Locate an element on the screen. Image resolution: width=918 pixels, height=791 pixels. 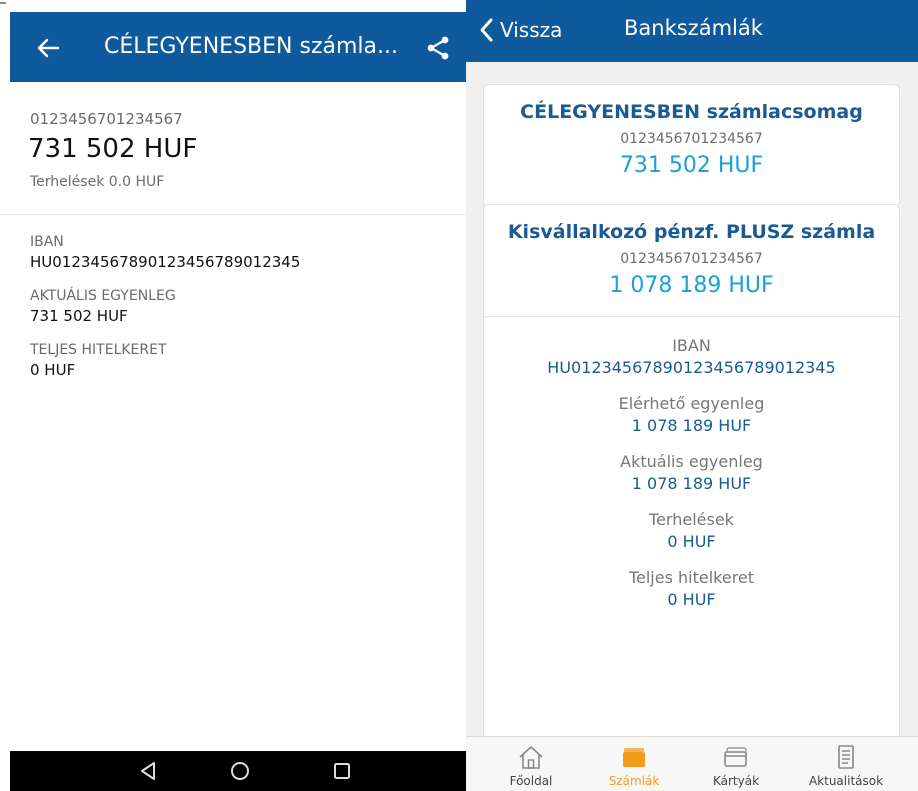
detail-row: TELJES HITELKERET 0 HUF is located at coordinates (240, 360).